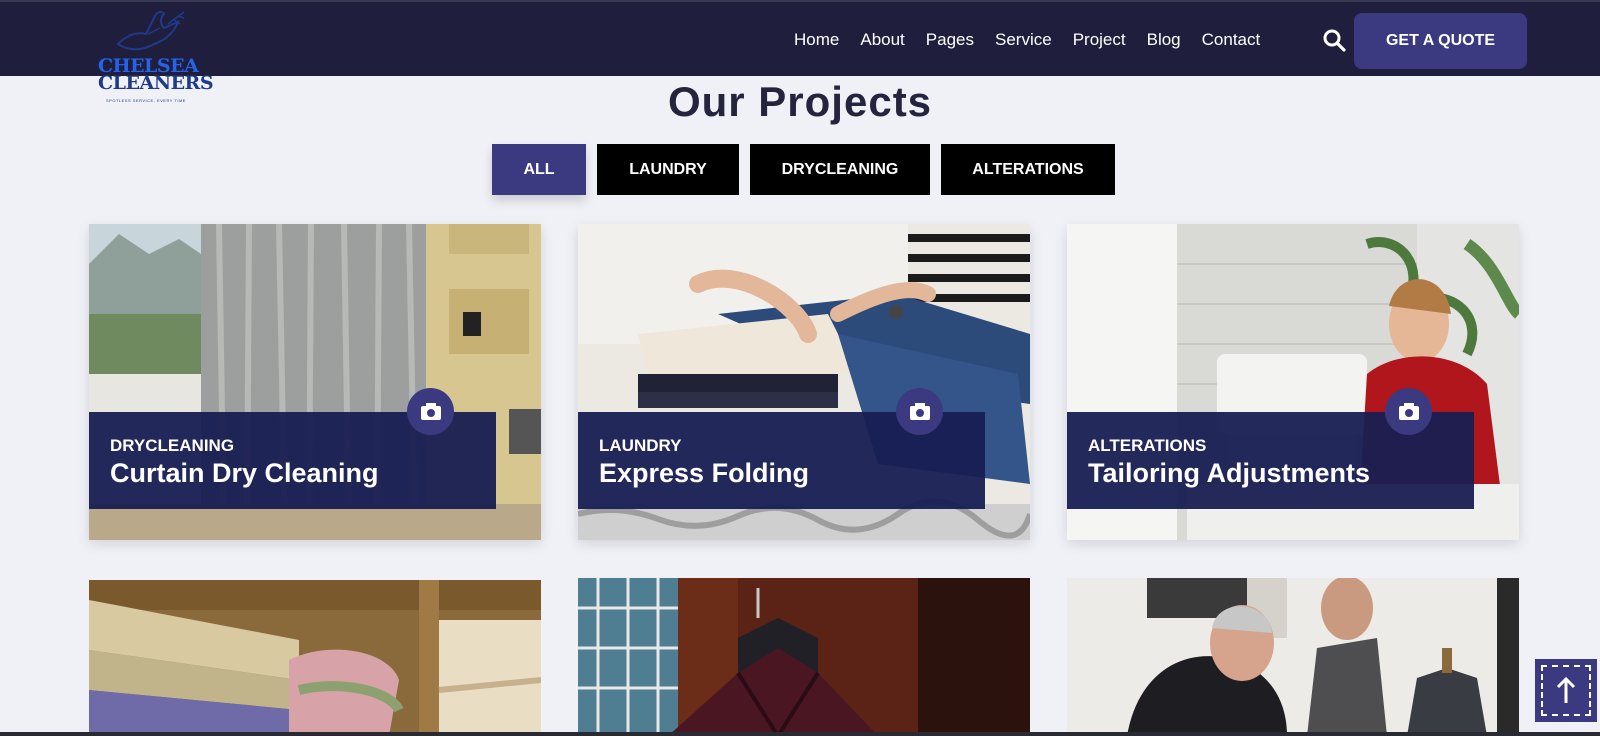 This screenshot has width=1600, height=736. What do you see at coordinates (539, 169) in the screenshot?
I see `filter-all: ALL` at bounding box center [539, 169].